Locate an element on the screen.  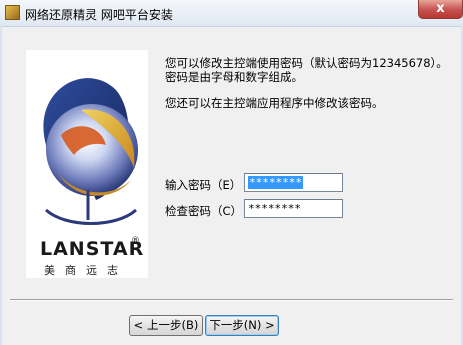
close-button: x is located at coordinates (440, 9).